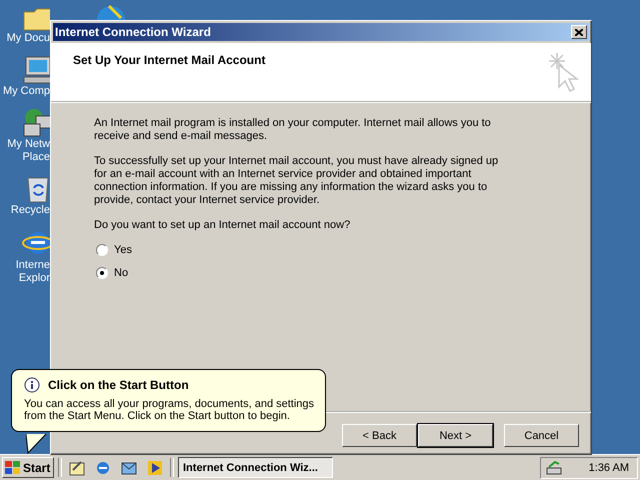 The height and width of the screenshot is (480, 640). Describe the element at coordinates (118, 385) in the screenshot. I see `balloon-title: Click on the Start Button` at that location.